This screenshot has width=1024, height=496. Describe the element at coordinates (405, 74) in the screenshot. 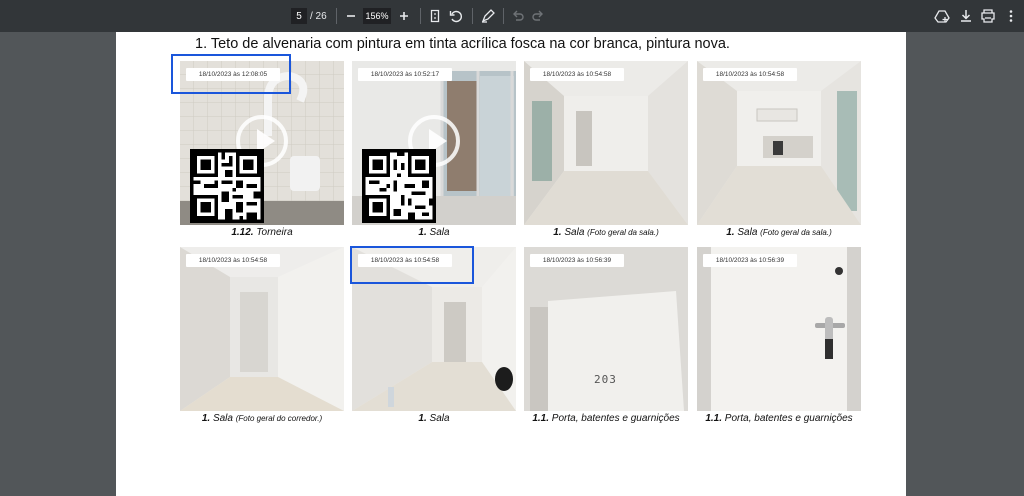

I see `photo-timestamp: 18/10/2023 às 10:52:17` at that location.